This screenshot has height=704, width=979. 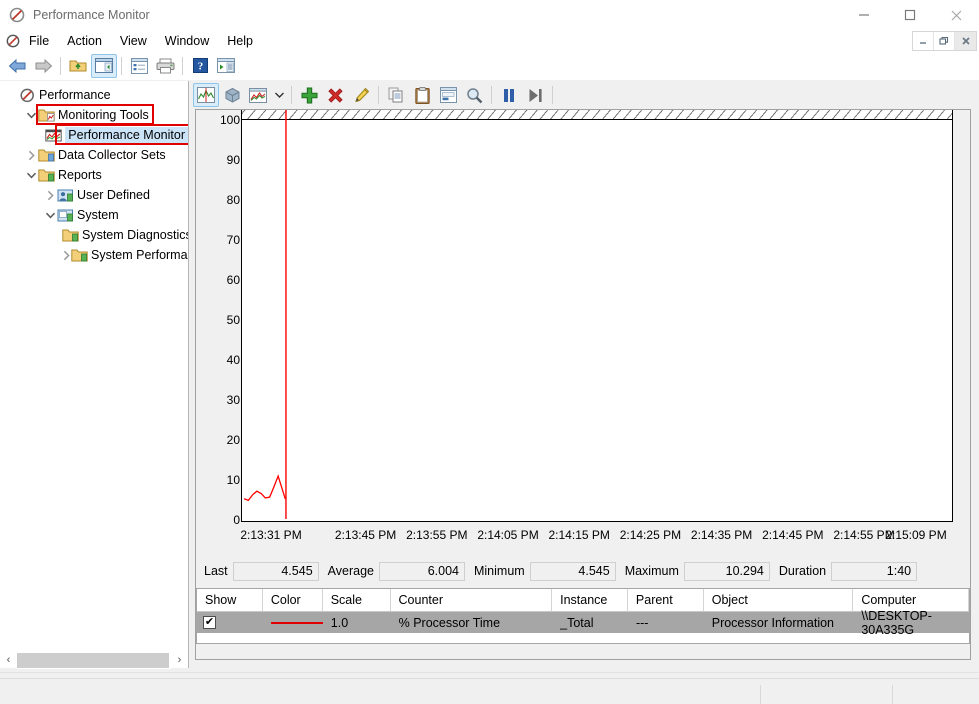 I want to click on legend-column-header-scale: Scale, so click(x=357, y=600).